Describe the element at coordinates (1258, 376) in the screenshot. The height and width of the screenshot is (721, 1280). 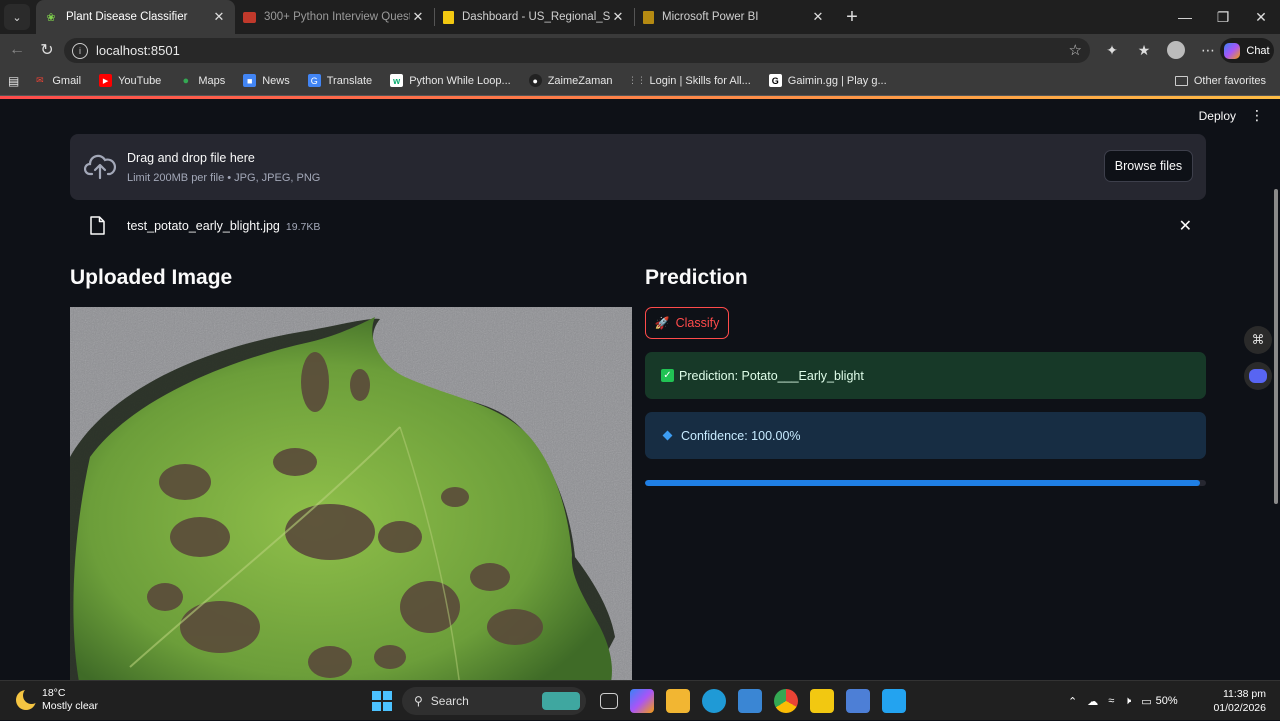
I see `assistant-extension-icon` at that location.